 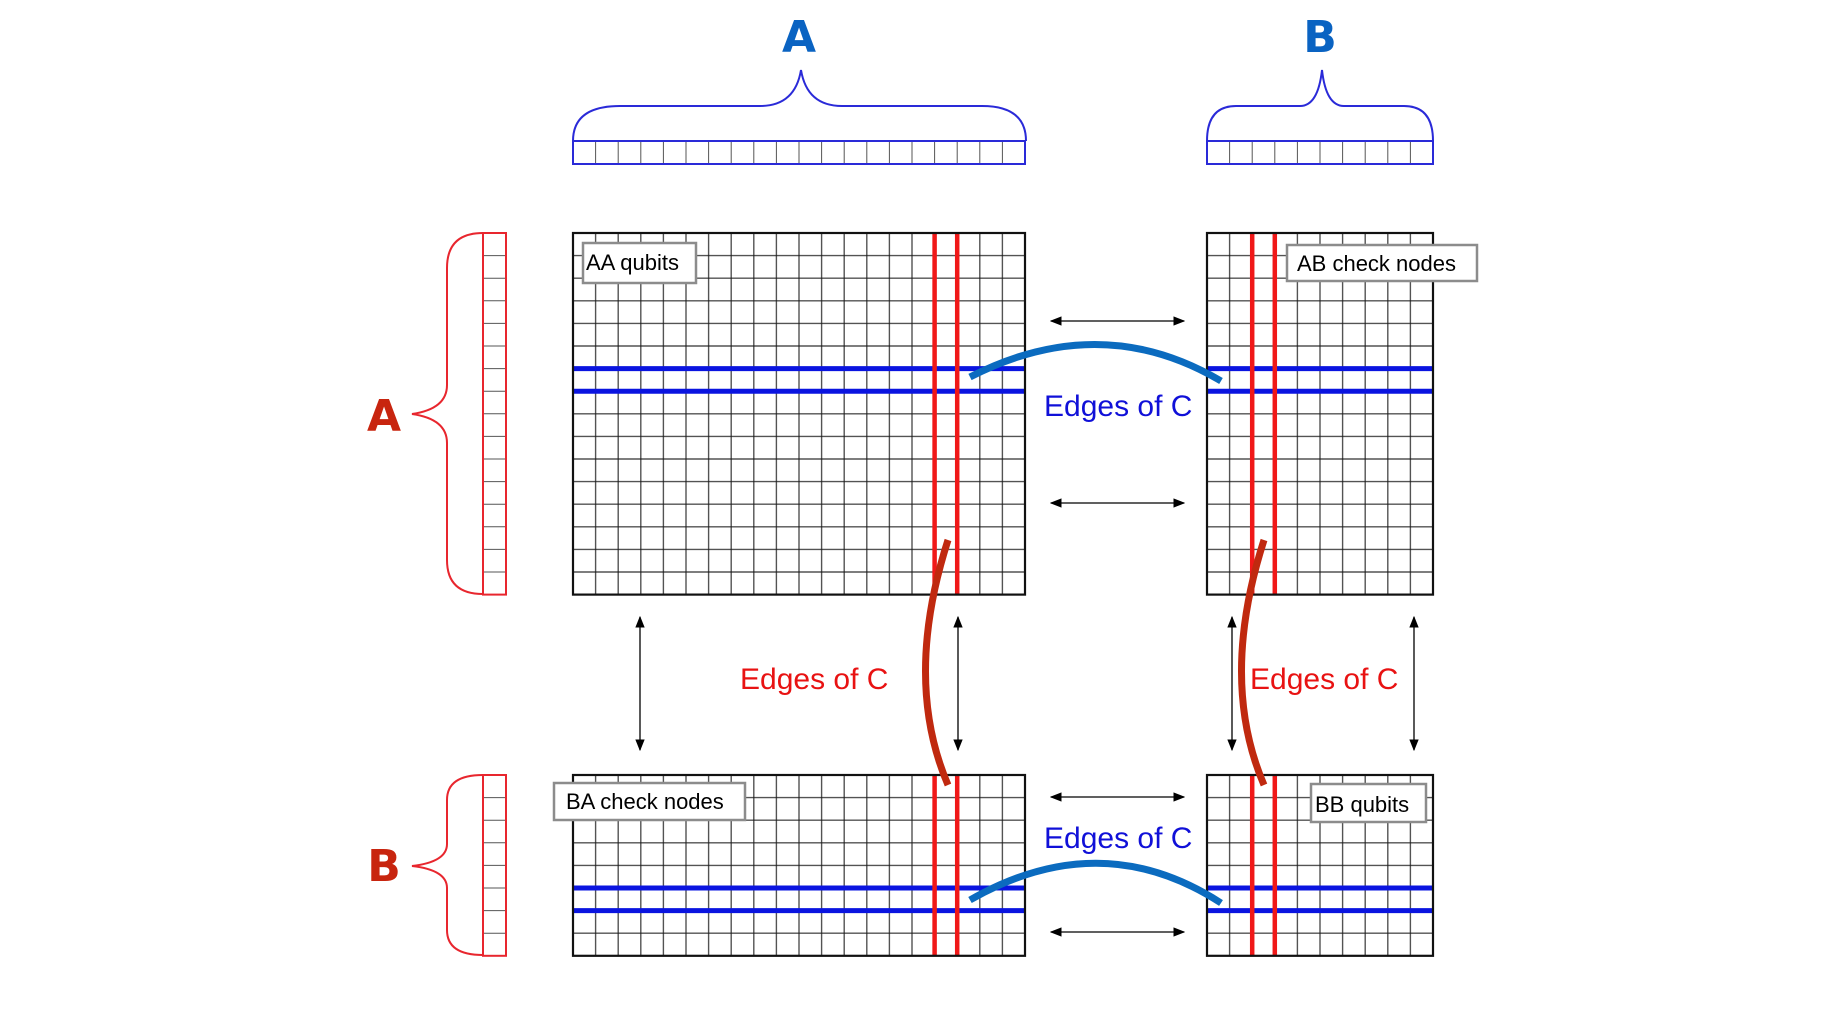 What do you see at coordinates (494, 865) in the screenshot?
I see `row-strip-b` at bounding box center [494, 865].